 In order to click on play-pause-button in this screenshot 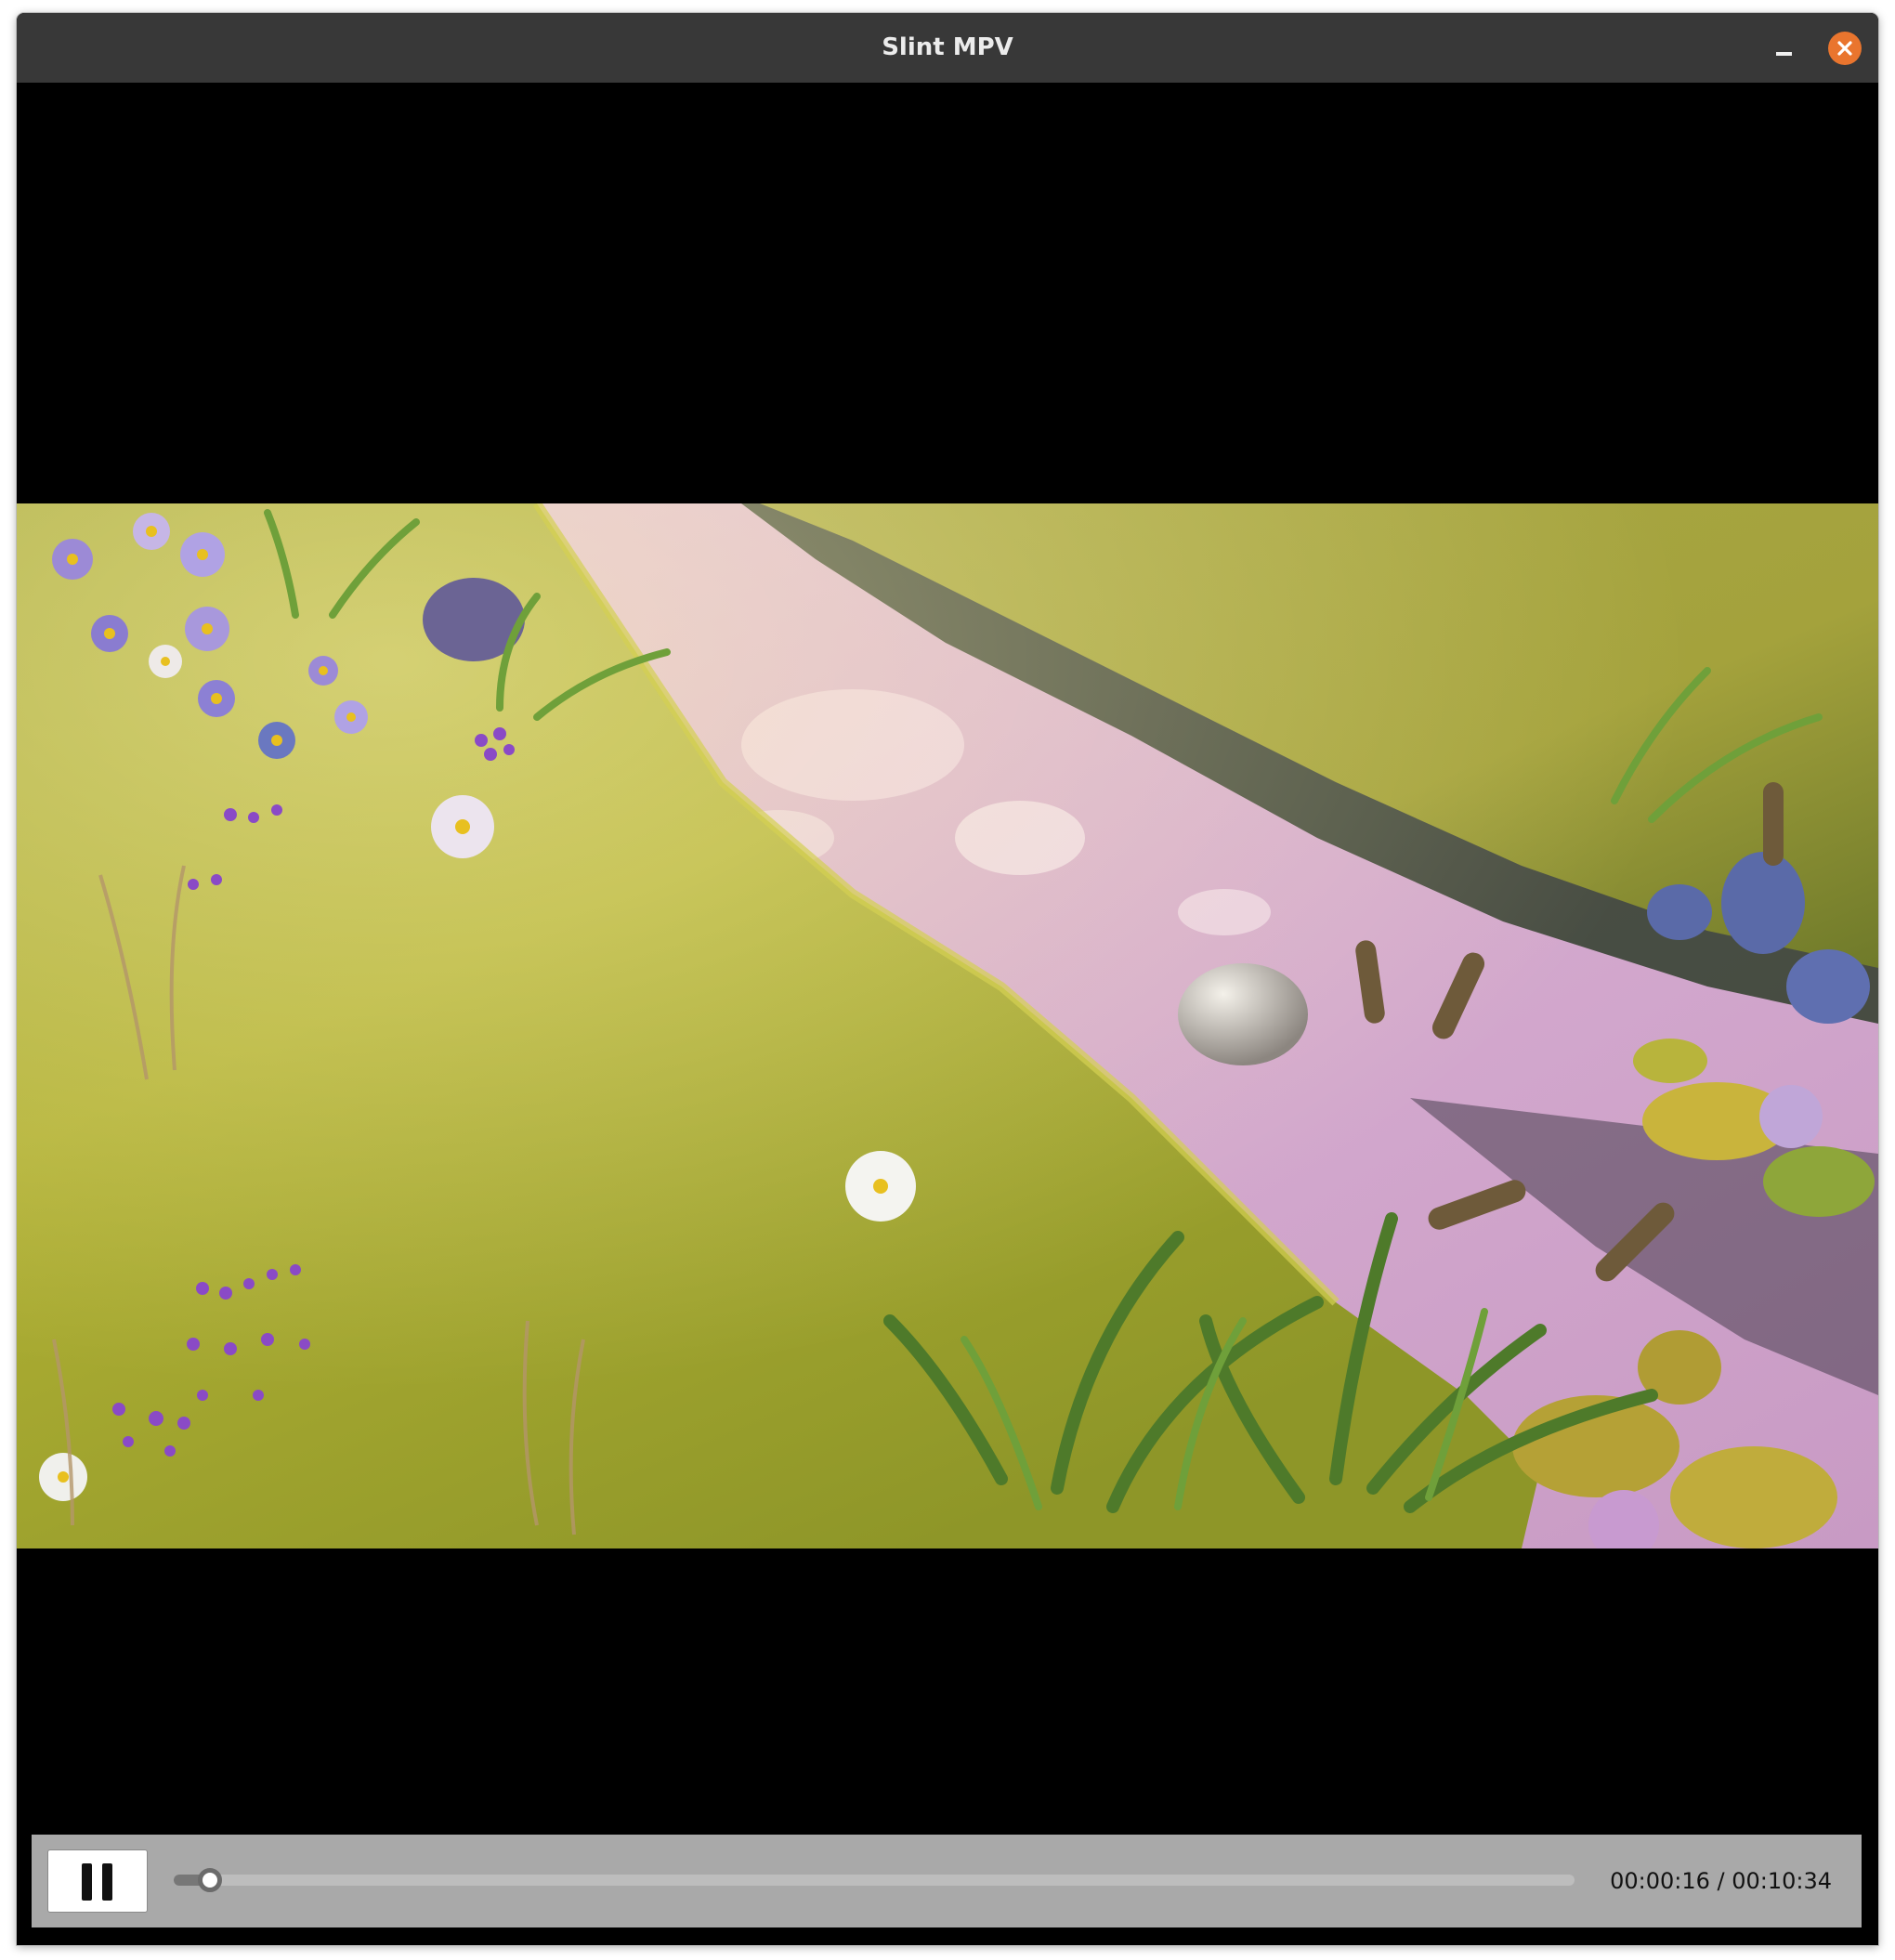, I will do `click(98, 1881)`.